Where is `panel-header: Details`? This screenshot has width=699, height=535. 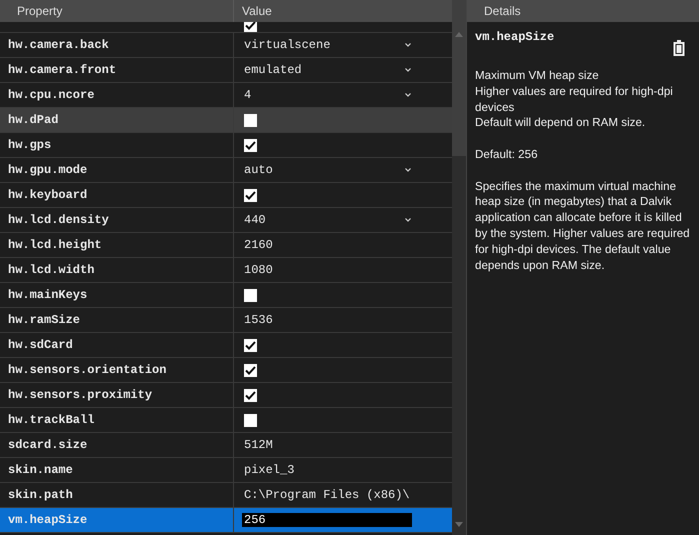
panel-header: Details is located at coordinates (583, 11).